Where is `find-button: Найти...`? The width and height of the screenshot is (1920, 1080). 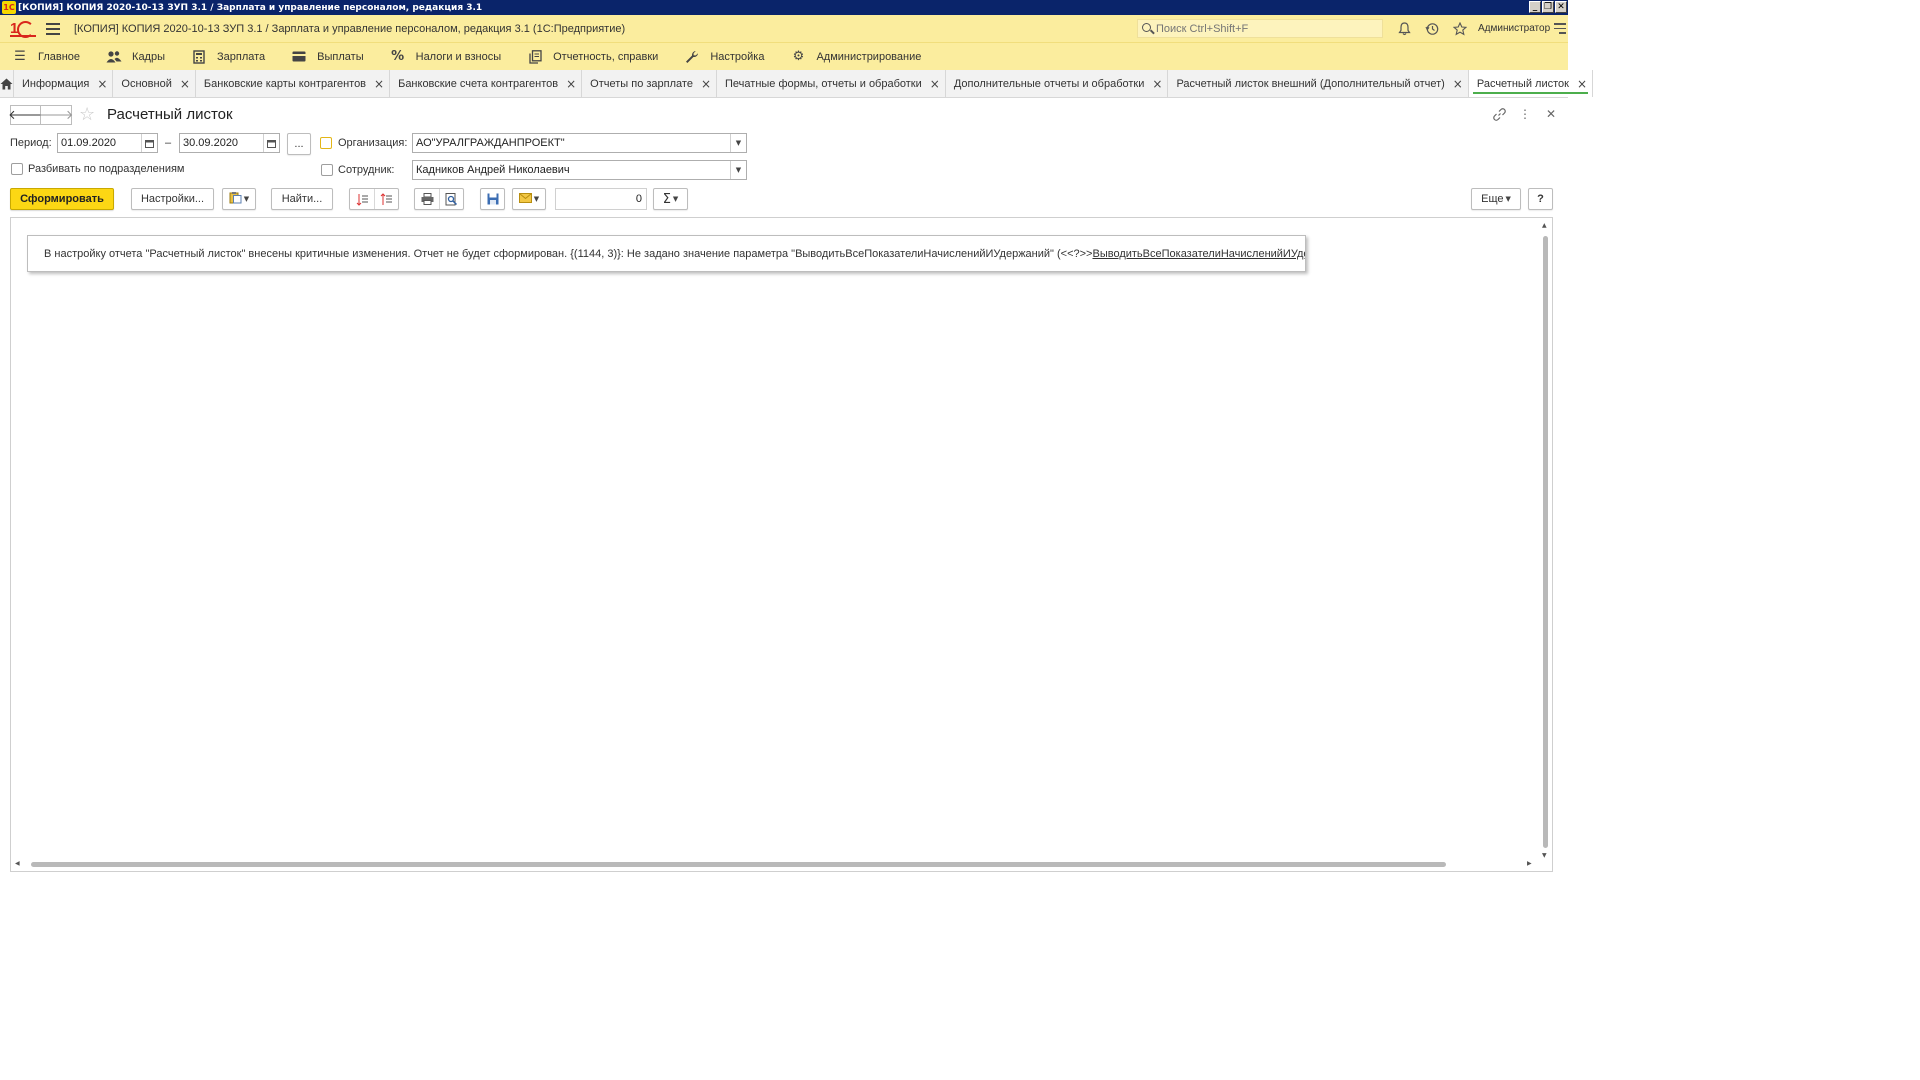 find-button: Найти... is located at coordinates (302, 199).